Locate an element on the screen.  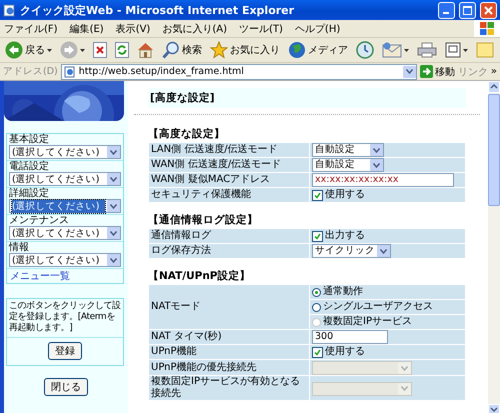
history-icon is located at coordinates (365, 50).